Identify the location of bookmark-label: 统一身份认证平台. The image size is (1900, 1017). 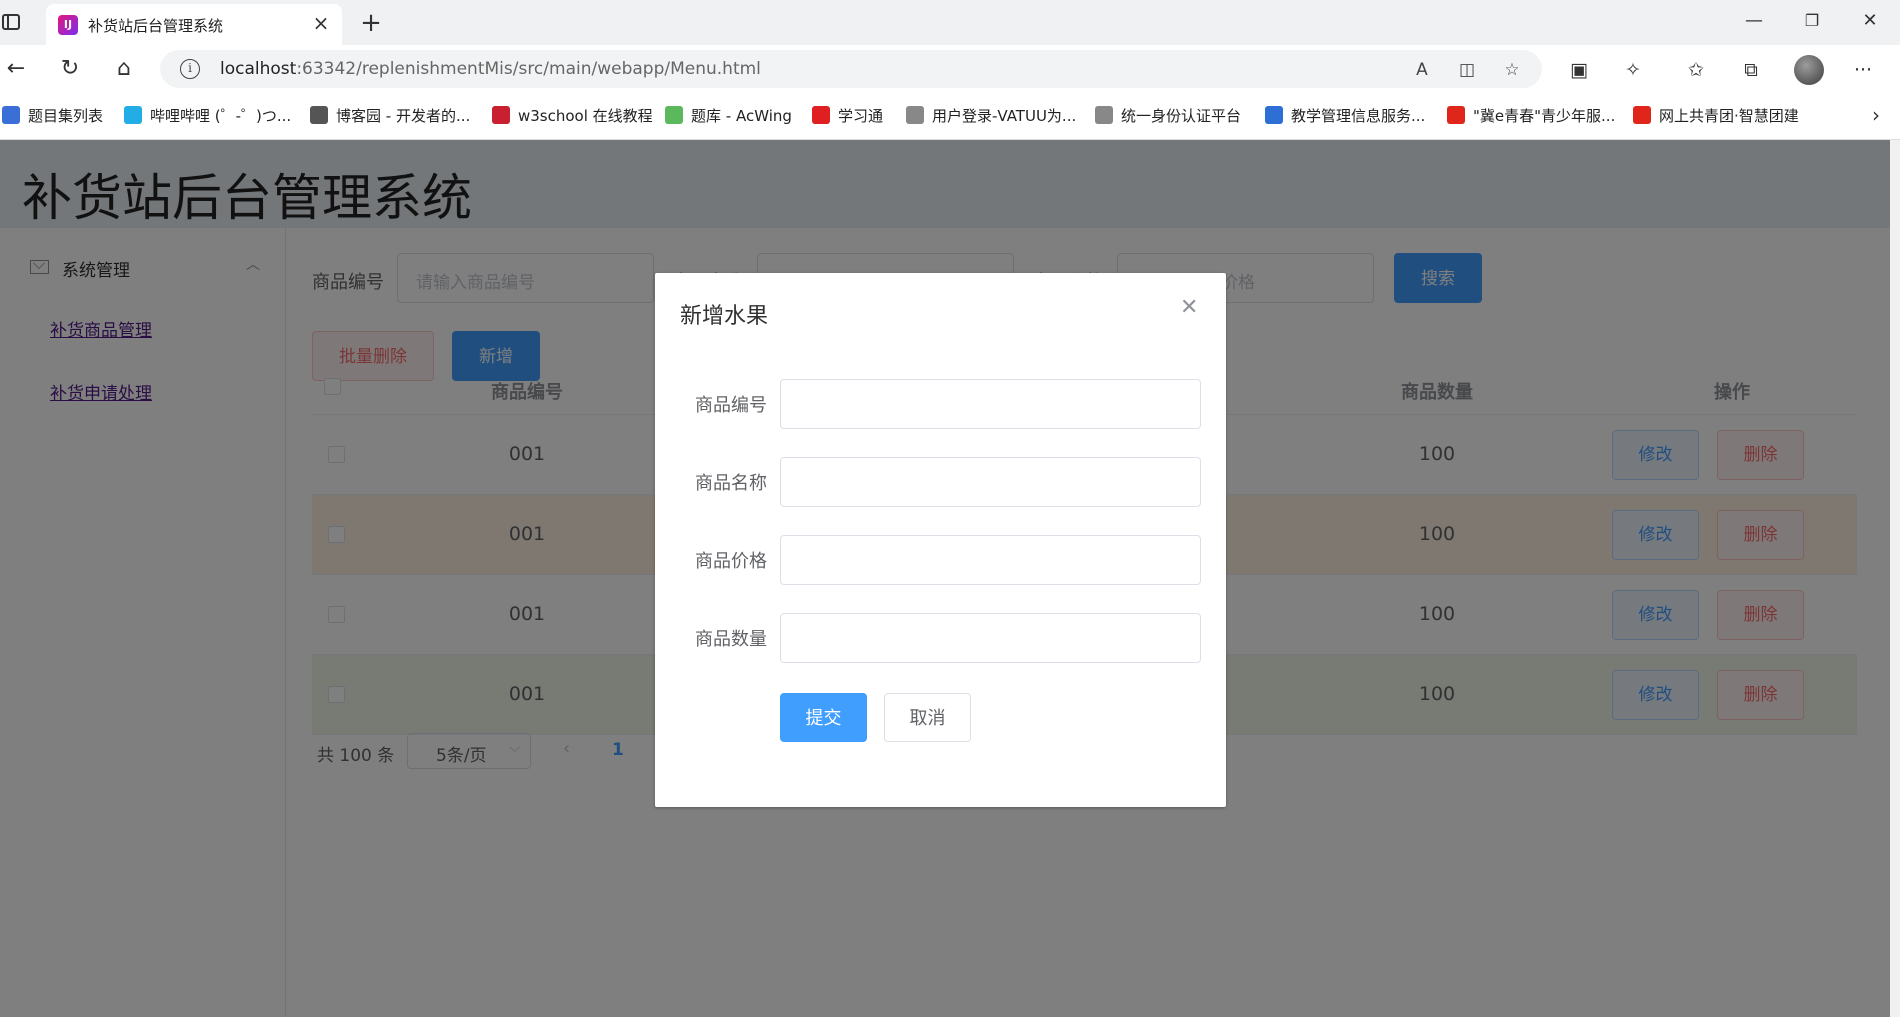
(1181, 116).